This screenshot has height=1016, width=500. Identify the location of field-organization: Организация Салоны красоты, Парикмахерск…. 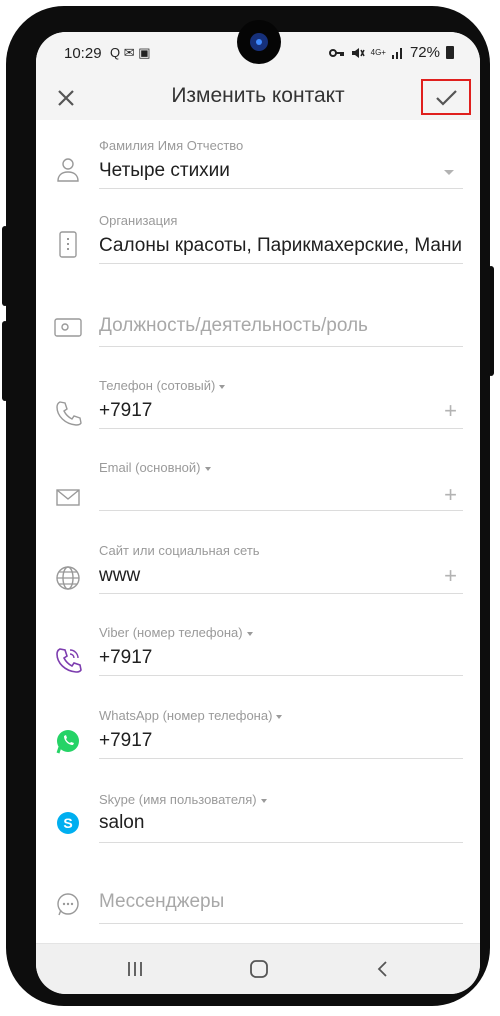
(258, 242).